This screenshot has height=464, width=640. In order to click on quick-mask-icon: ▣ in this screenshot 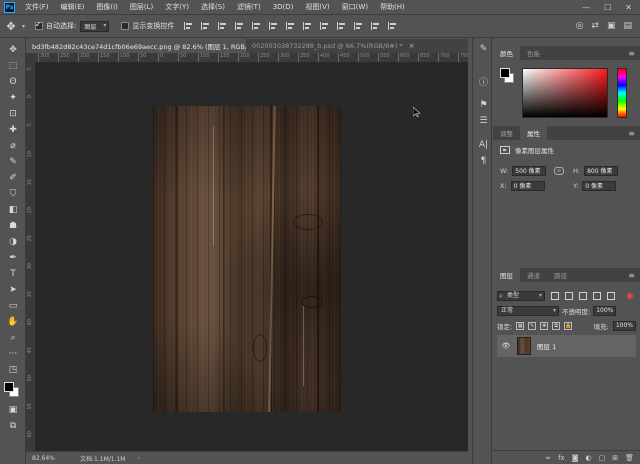, I will do `click(13, 410)`.